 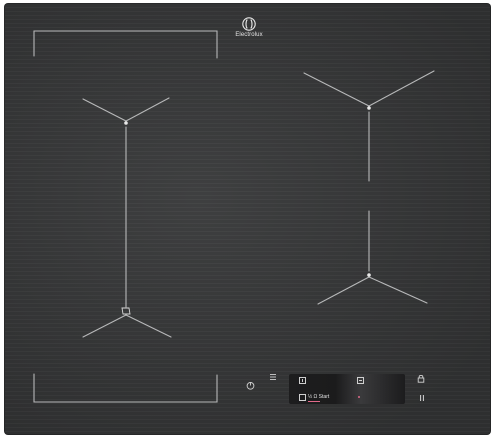 I want to click on display-status-text: ½ Ω Start, so click(x=319, y=397).